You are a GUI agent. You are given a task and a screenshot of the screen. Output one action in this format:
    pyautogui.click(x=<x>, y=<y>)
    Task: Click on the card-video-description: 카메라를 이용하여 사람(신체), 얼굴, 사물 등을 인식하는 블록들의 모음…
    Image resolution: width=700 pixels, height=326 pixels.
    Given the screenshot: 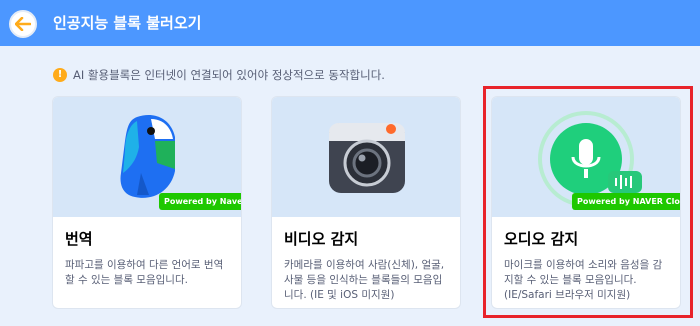 What is the action you would take?
    pyautogui.click(x=364, y=280)
    